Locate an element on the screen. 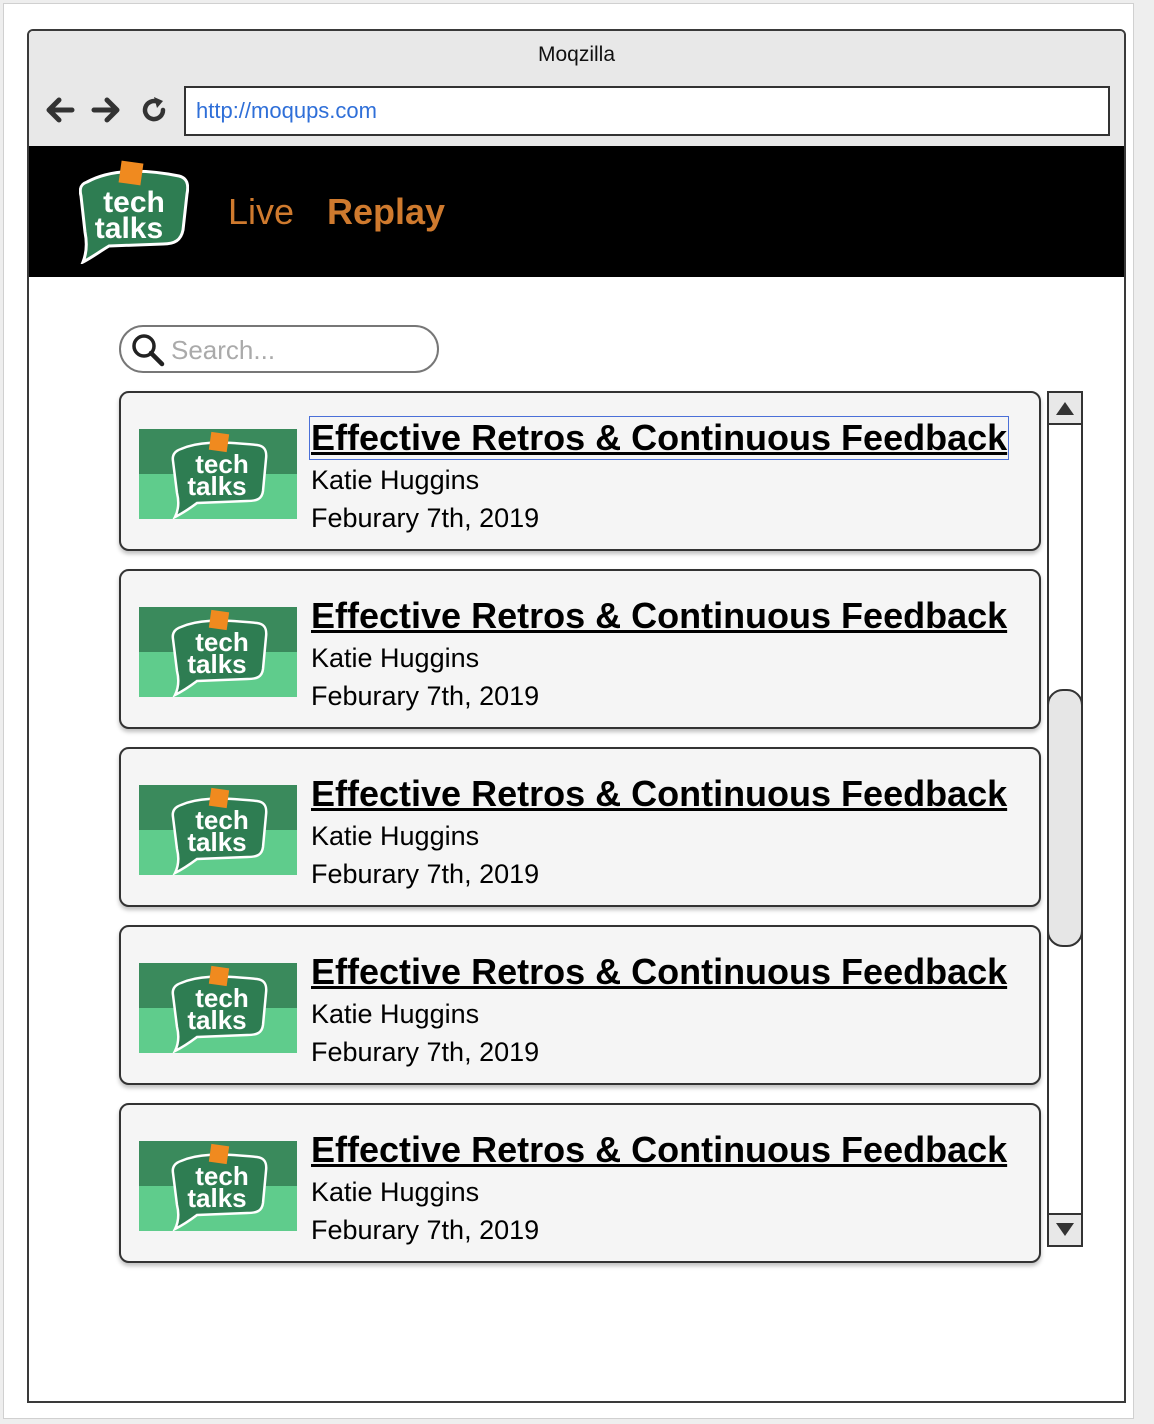 The image size is (1154, 1424). logo-text-talks: talks is located at coordinates (129, 228).